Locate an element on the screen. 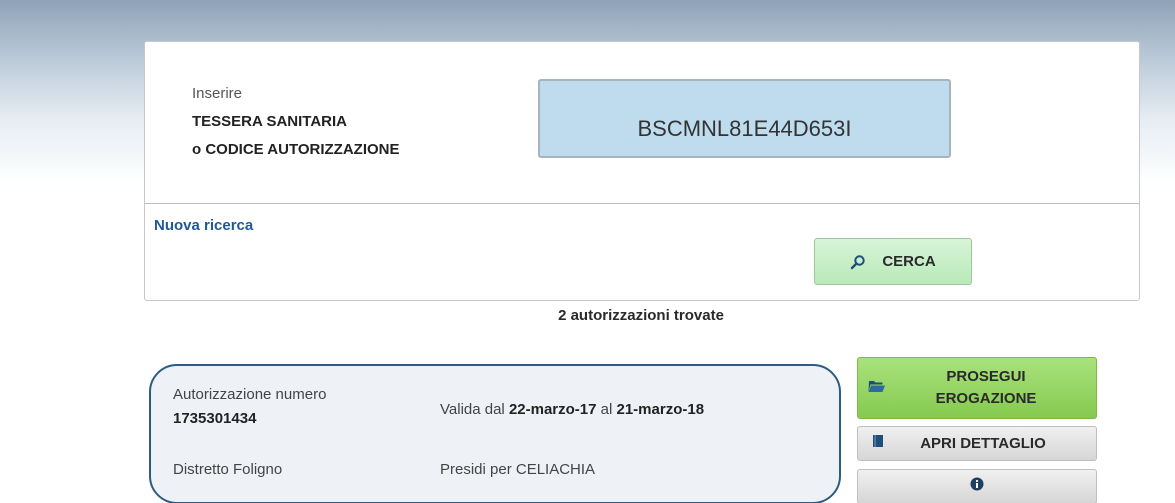 The height and width of the screenshot is (503, 1175). code-input is located at coordinates (744, 118).